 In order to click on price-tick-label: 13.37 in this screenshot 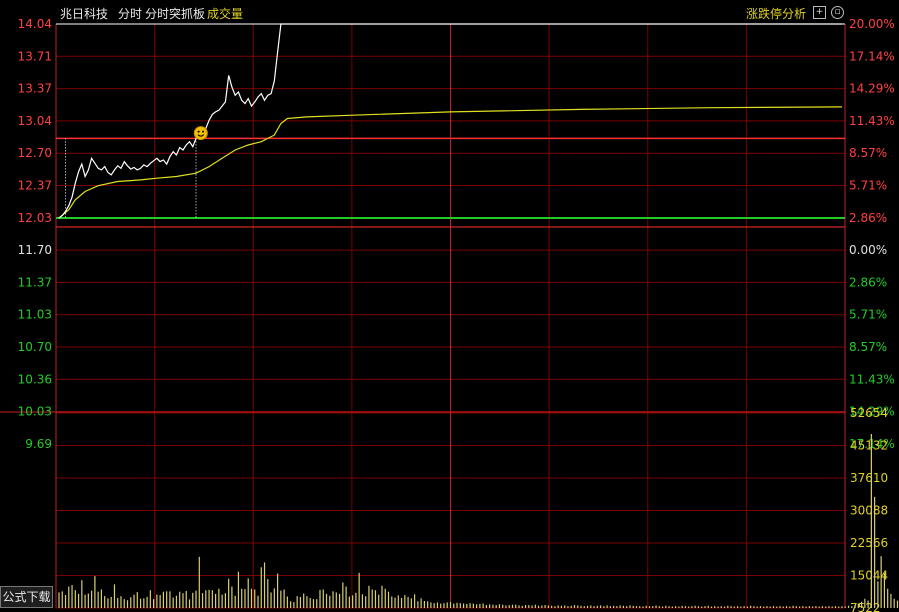, I will do `click(35, 89)`.